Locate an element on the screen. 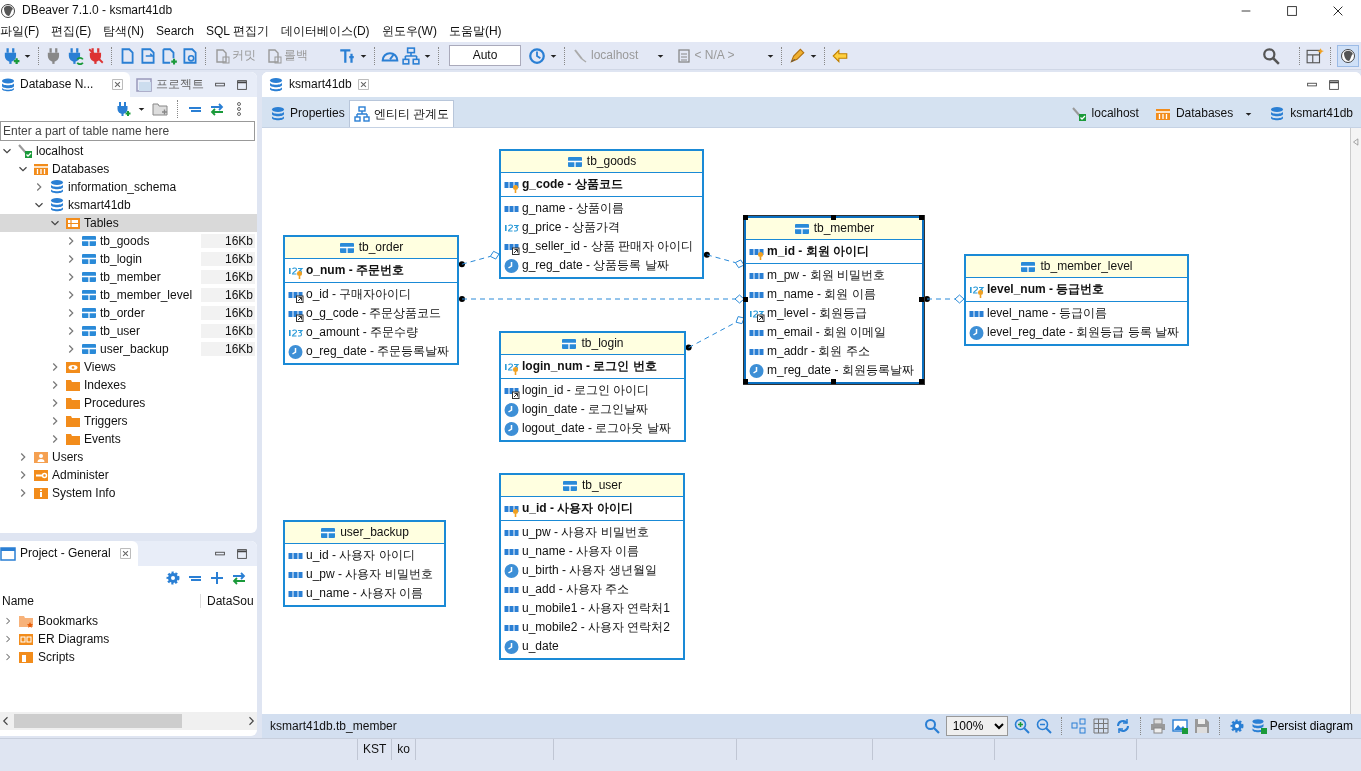 The height and width of the screenshot is (771, 1361). panel-tab: Project - General is located at coordinates (69, 553).